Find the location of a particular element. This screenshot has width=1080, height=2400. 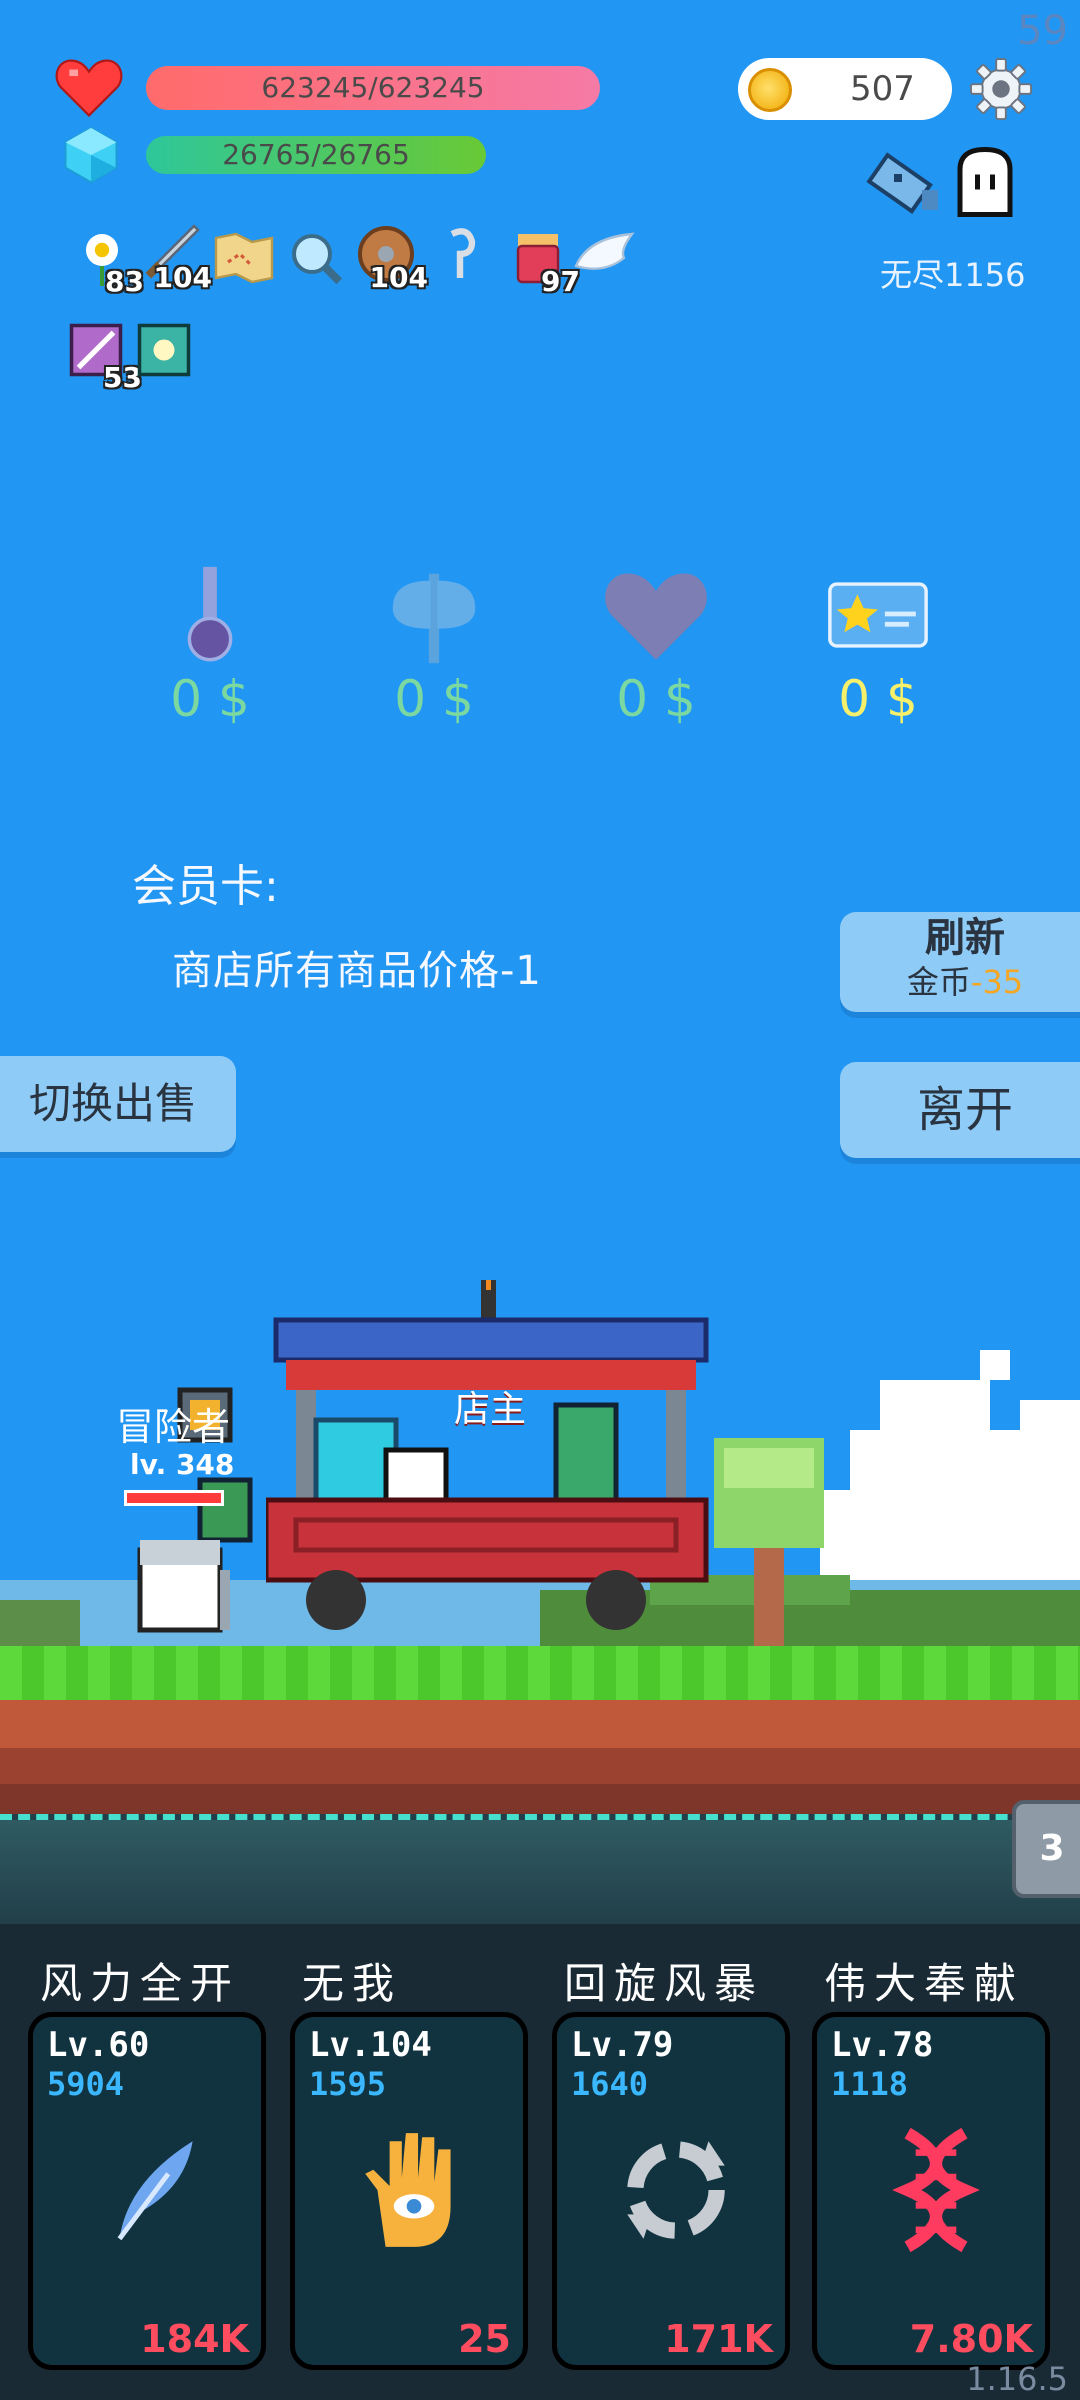

skill-value: 5904 is located at coordinates (86, 2084).